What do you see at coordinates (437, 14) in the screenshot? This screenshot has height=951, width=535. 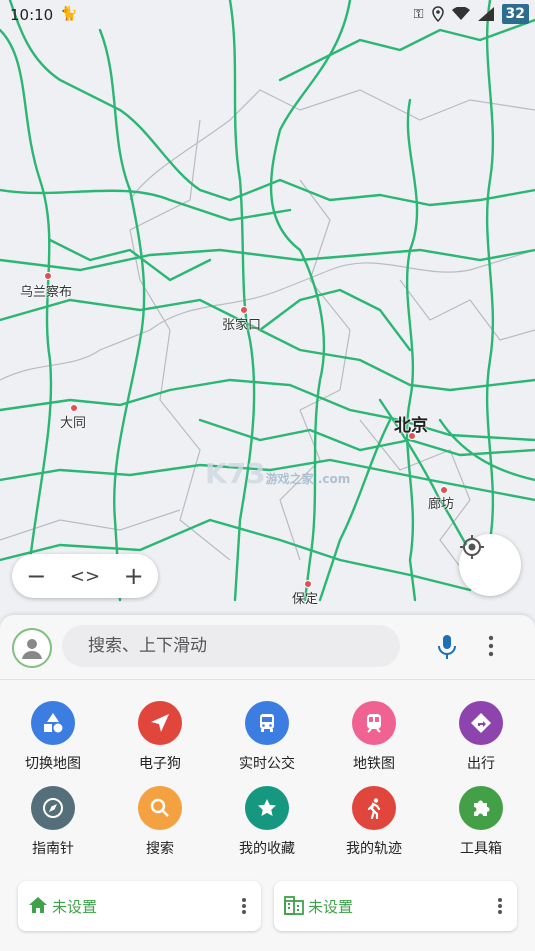 I see `location-icon` at bounding box center [437, 14].